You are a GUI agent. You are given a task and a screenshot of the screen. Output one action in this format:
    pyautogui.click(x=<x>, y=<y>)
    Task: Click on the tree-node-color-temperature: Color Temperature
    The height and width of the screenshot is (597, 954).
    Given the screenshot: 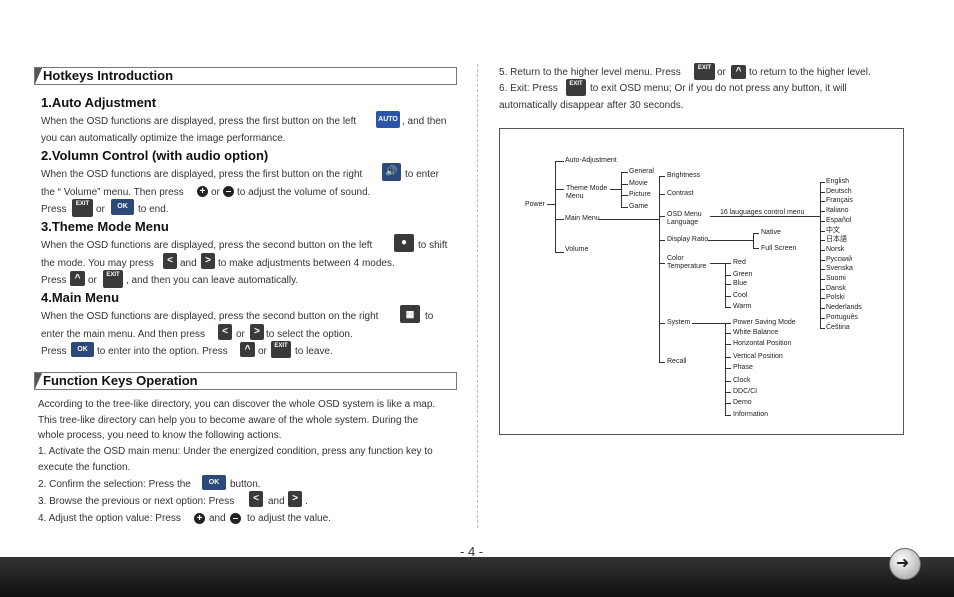 What is the action you would take?
    pyautogui.click(x=687, y=262)
    